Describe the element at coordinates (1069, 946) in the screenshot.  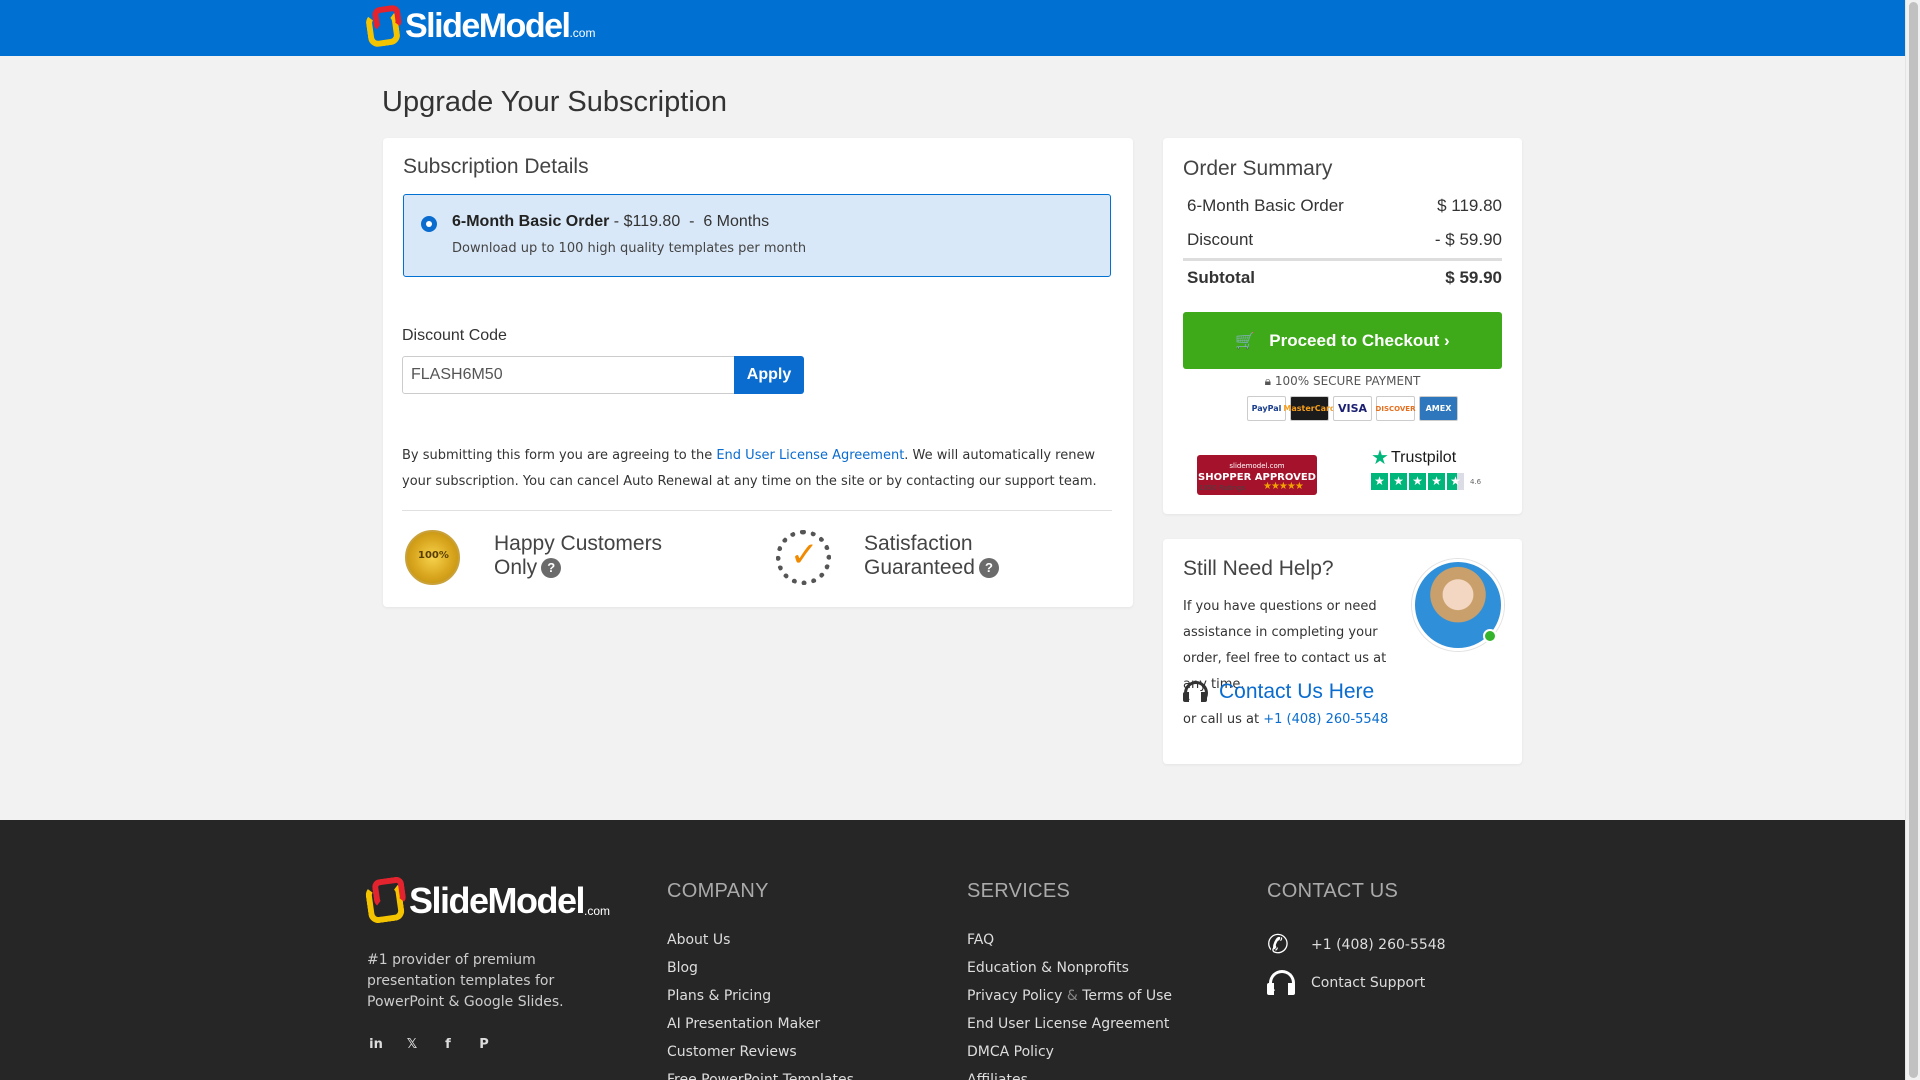
I see `footer-link: FAQ` at that location.